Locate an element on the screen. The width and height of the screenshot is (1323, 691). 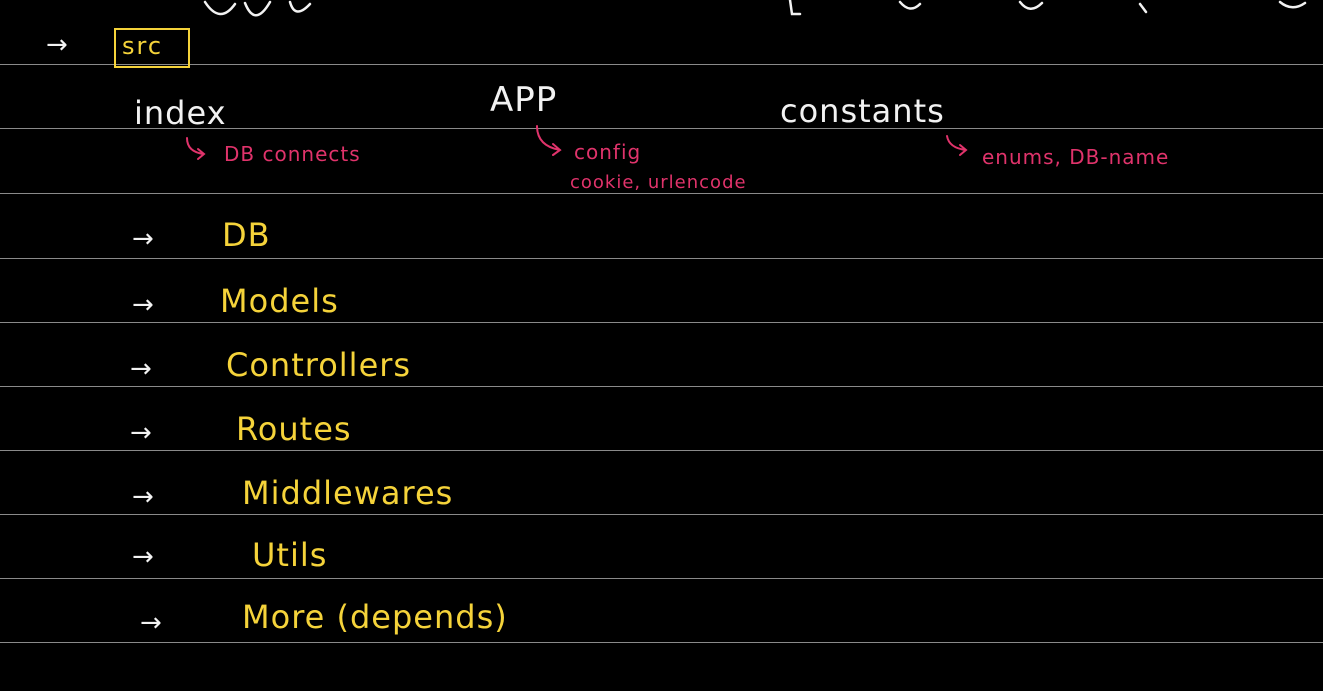
app-note-line1: config is located at coordinates (608, 152).